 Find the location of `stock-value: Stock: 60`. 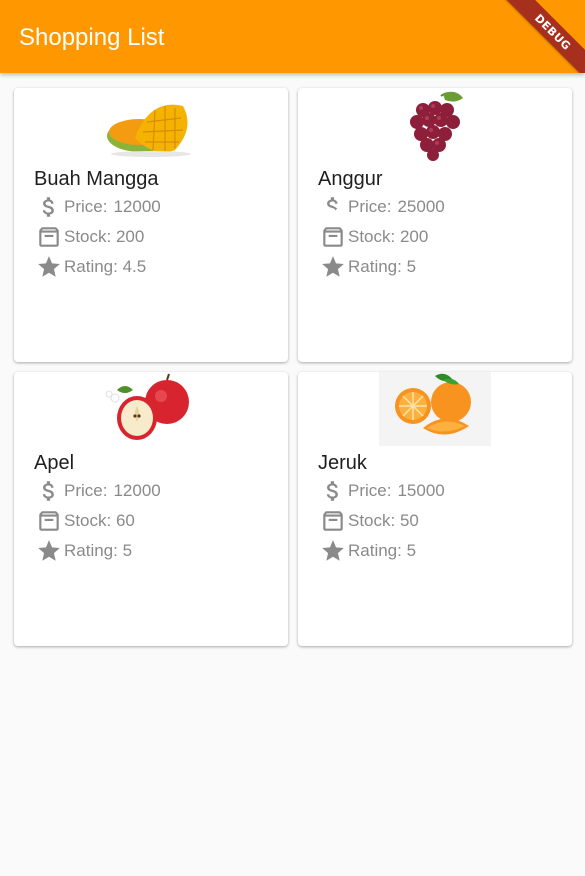

stock-value: Stock: 60 is located at coordinates (99, 520).